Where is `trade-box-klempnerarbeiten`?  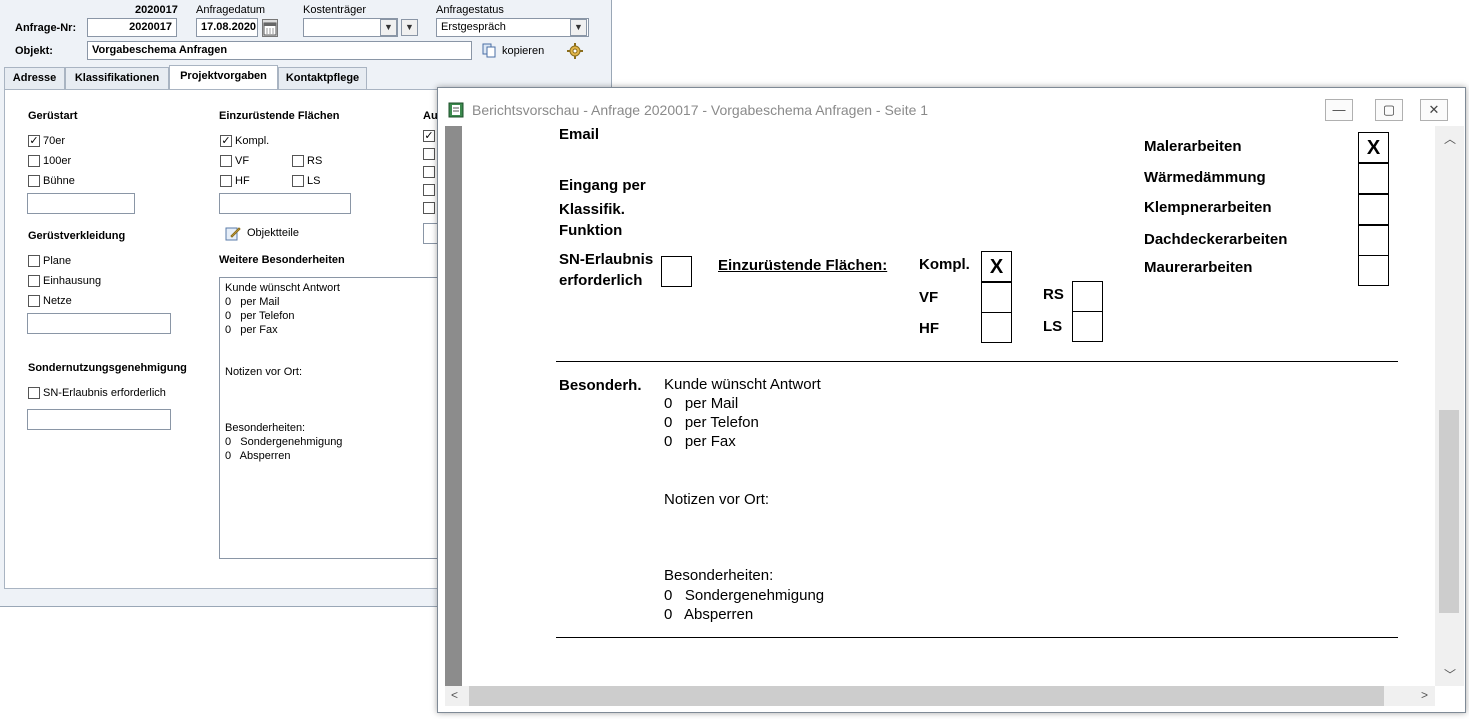
trade-box-klempnerarbeiten is located at coordinates (1373, 209).